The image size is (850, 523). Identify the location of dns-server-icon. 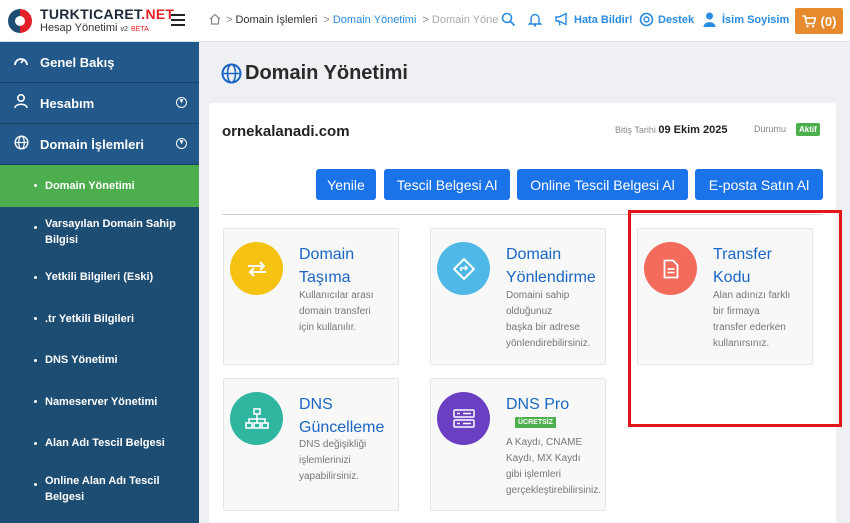
(463, 418).